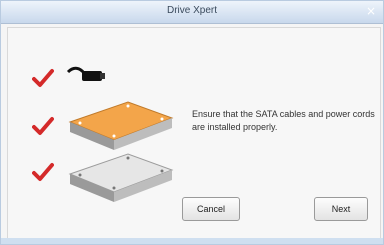 This screenshot has width=384, height=245. Describe the element at coordinates (341, 209) in the screenshot. I see `next-button: Next` at that location.